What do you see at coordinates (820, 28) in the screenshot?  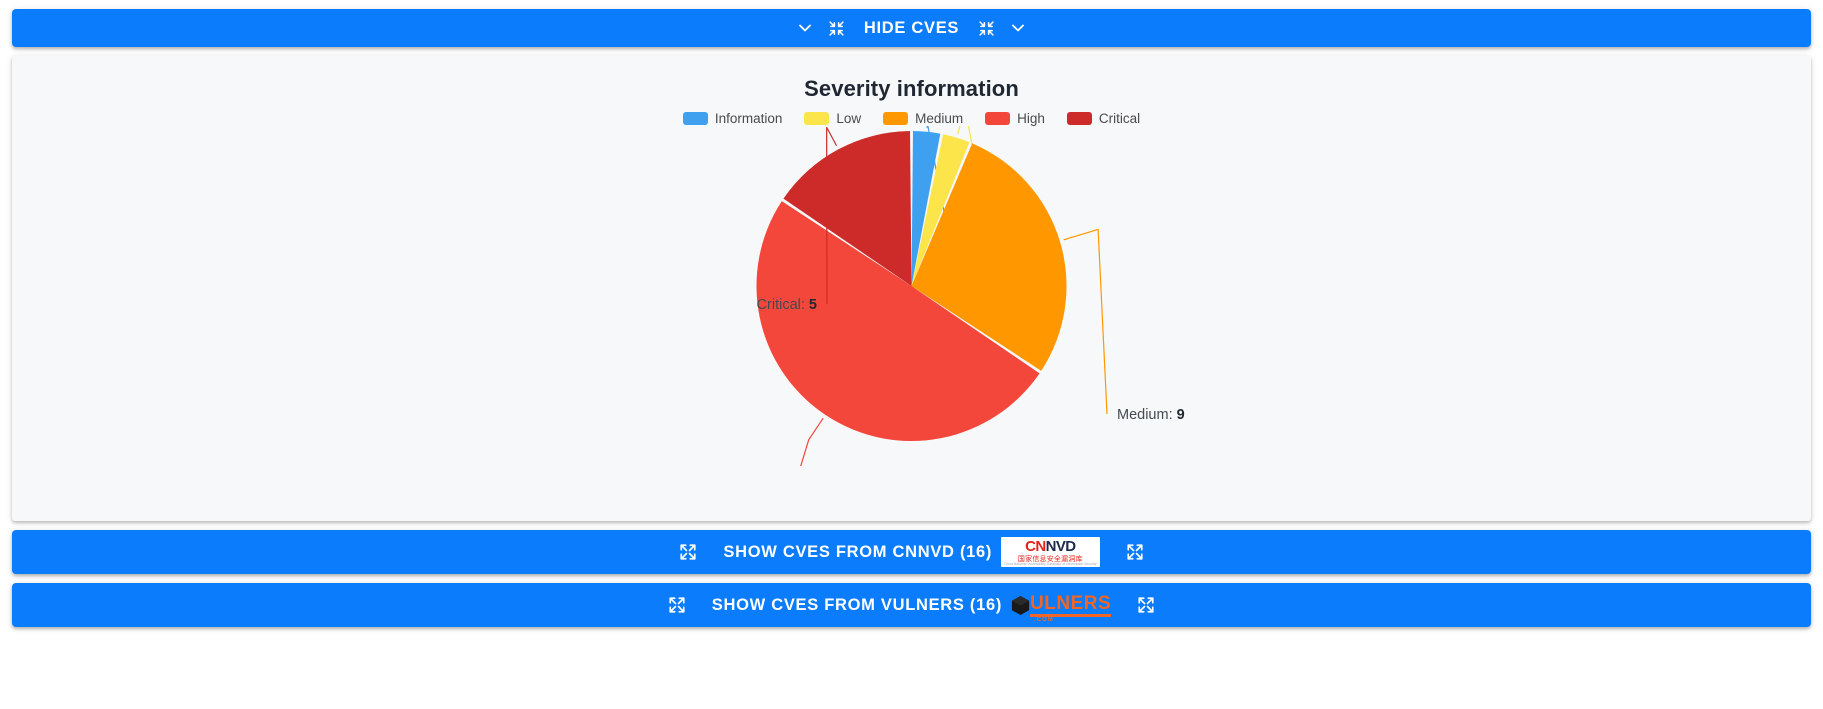 I see `header-left-icons` at bounding box center [820, 28].